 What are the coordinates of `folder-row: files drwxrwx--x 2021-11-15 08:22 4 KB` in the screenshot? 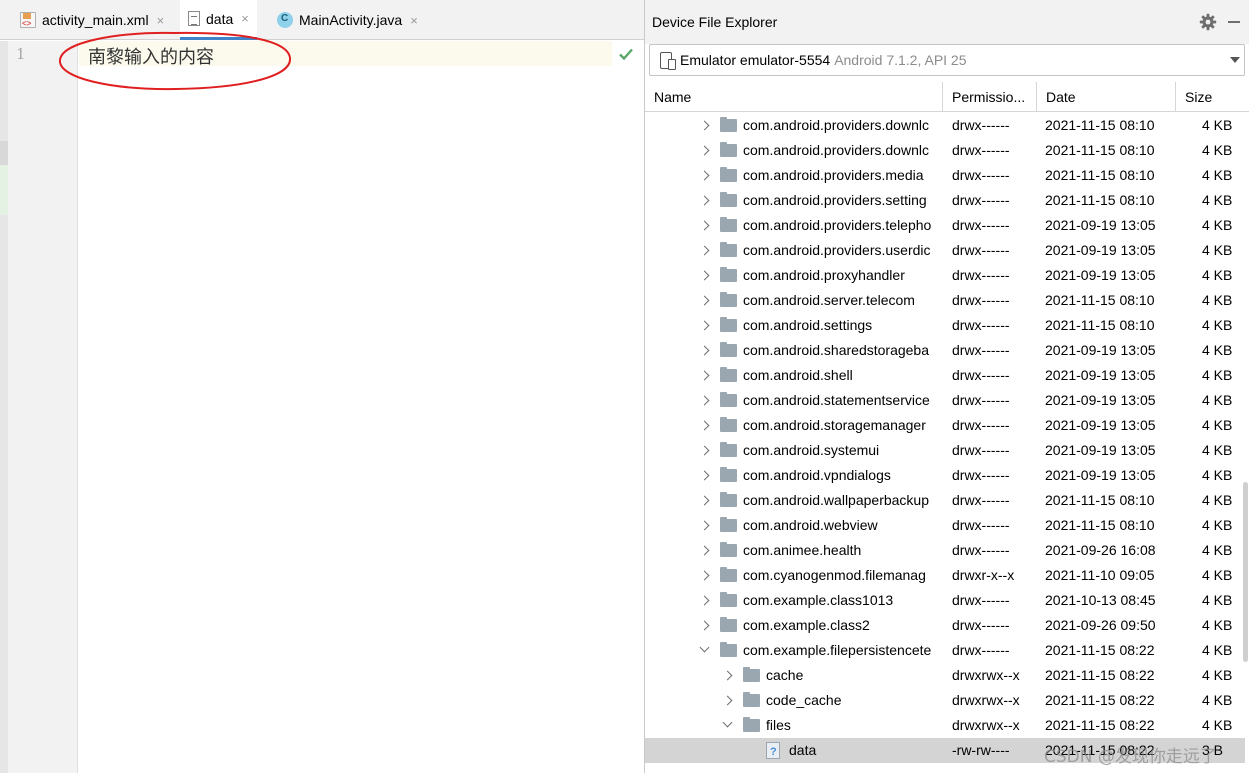 It's located at (945, 725).